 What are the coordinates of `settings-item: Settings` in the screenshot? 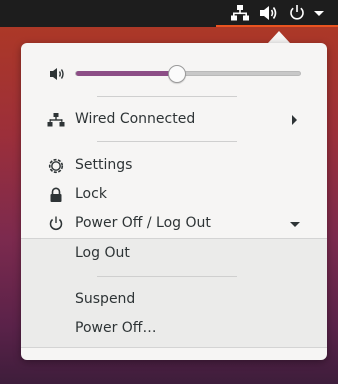 It's located at (174, 166).